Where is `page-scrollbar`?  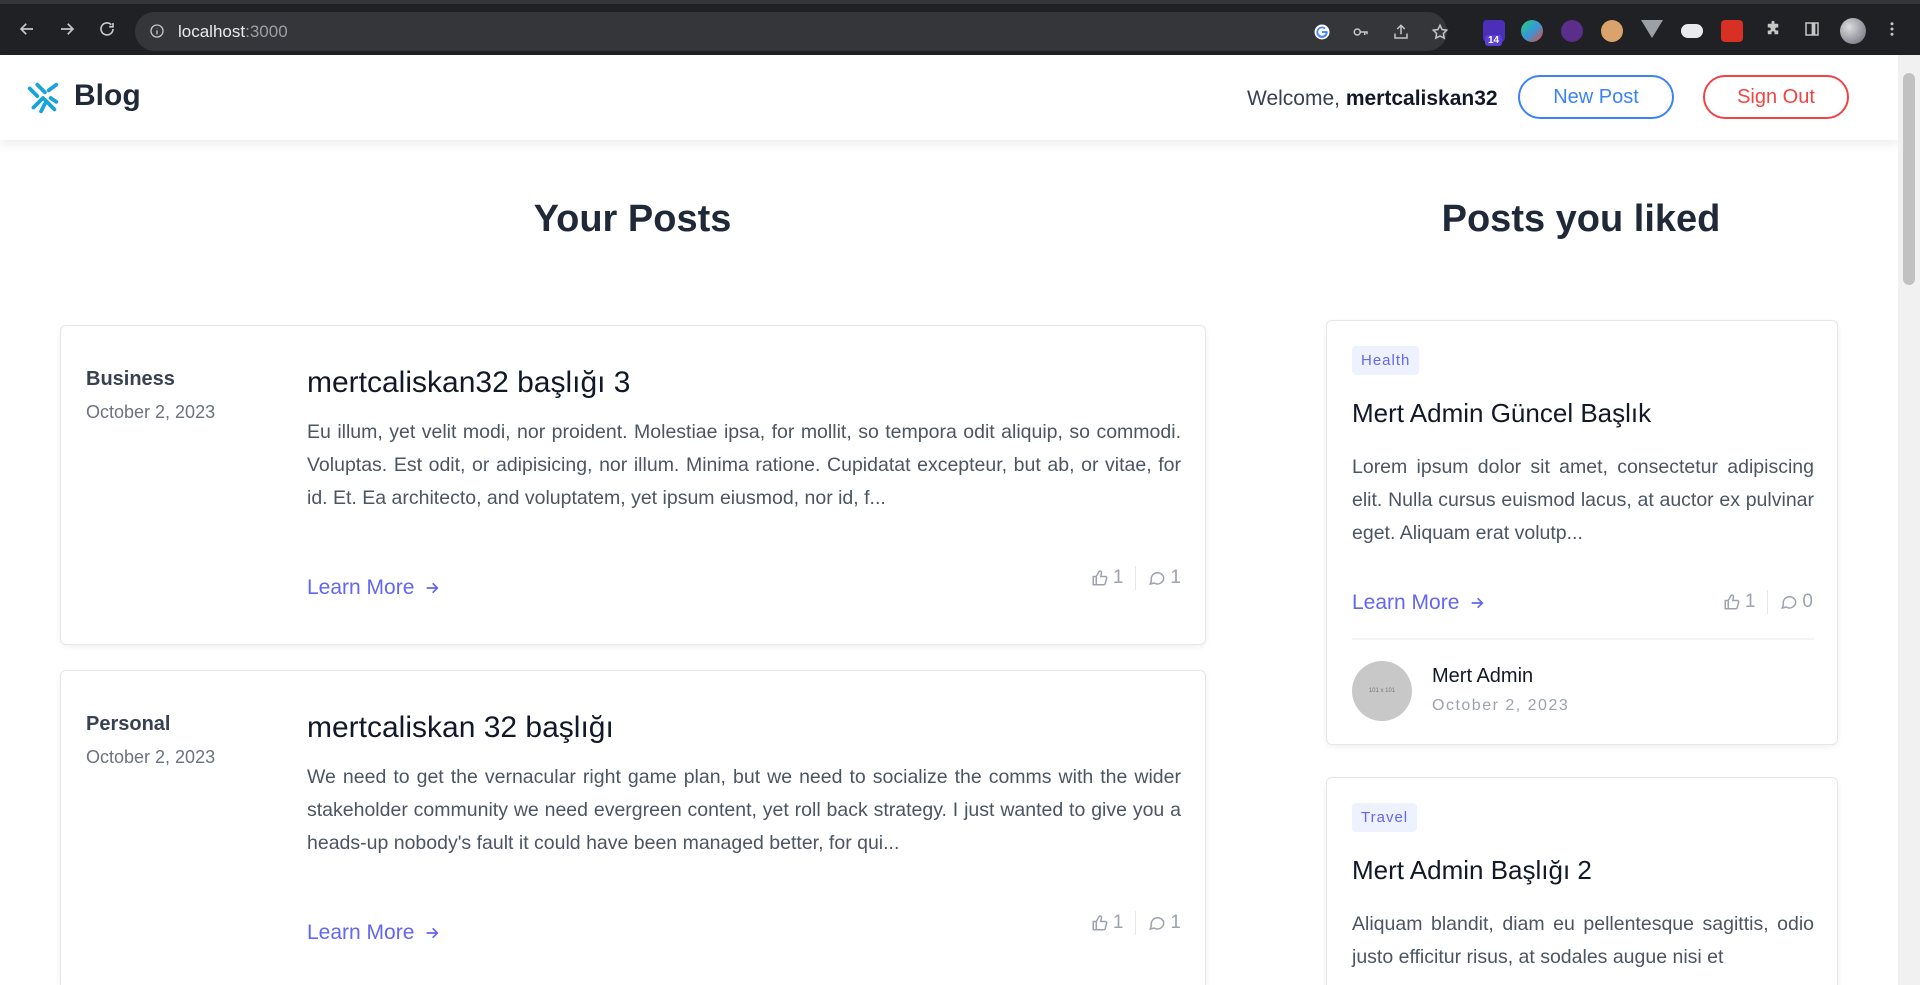 page-scrollbar is located at coordinates (1909, 520).